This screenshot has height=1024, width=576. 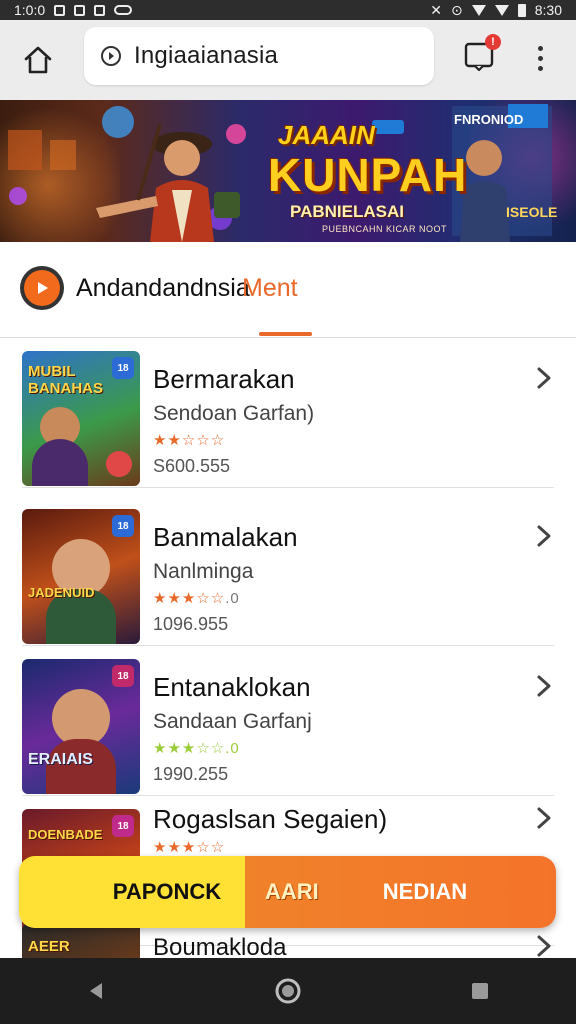 What do you see at coordinates (489, 119) in the screenshot?
I see `banner-tag: FNRONIOD` at bounding box center [489, 119].